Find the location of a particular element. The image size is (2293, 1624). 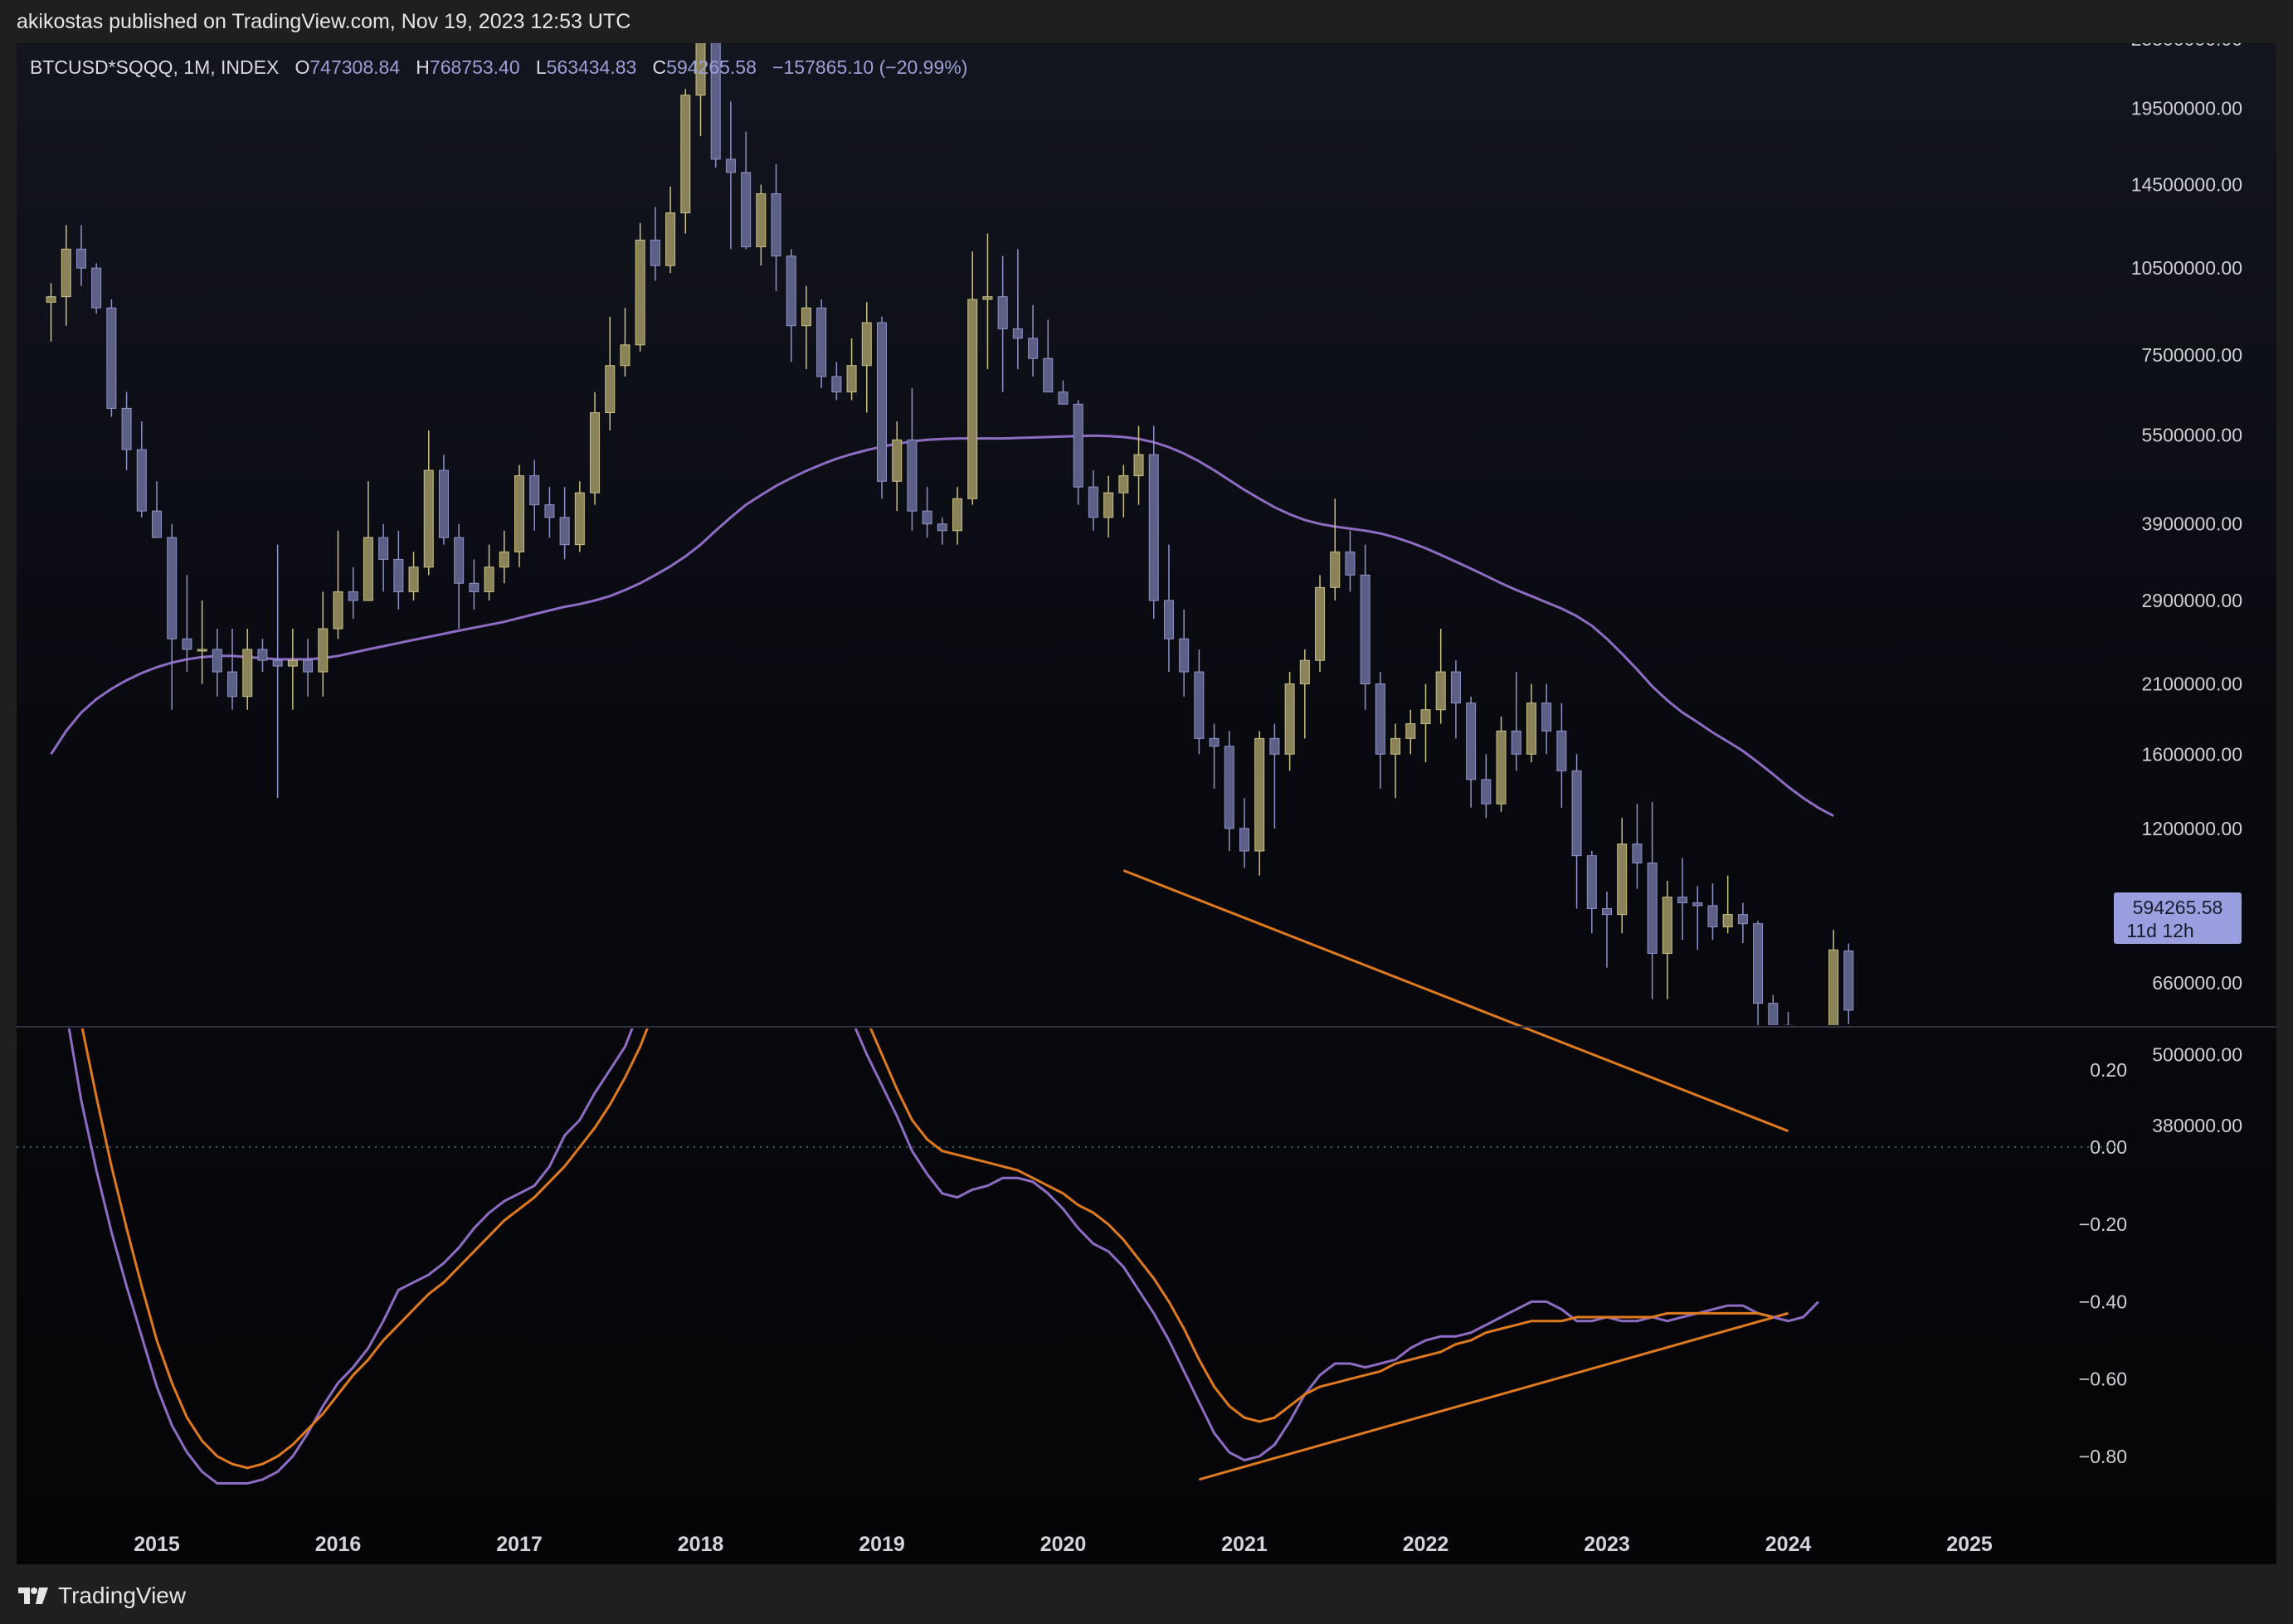

time-axis-tick: 2018 is located at coordinates (701, 1544).